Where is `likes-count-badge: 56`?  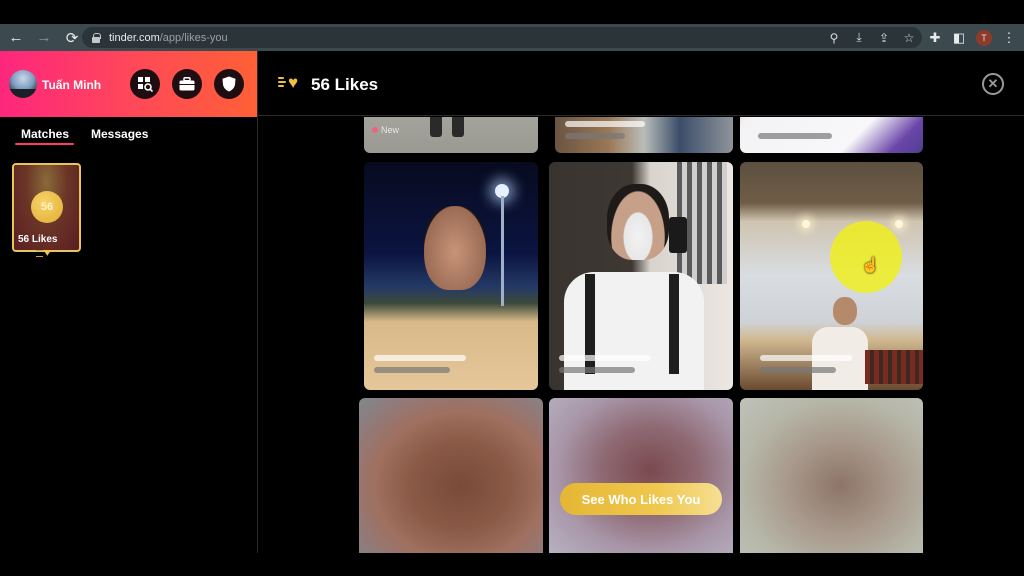 likes-count-badge: 56 is located at coordinates (47, 207).